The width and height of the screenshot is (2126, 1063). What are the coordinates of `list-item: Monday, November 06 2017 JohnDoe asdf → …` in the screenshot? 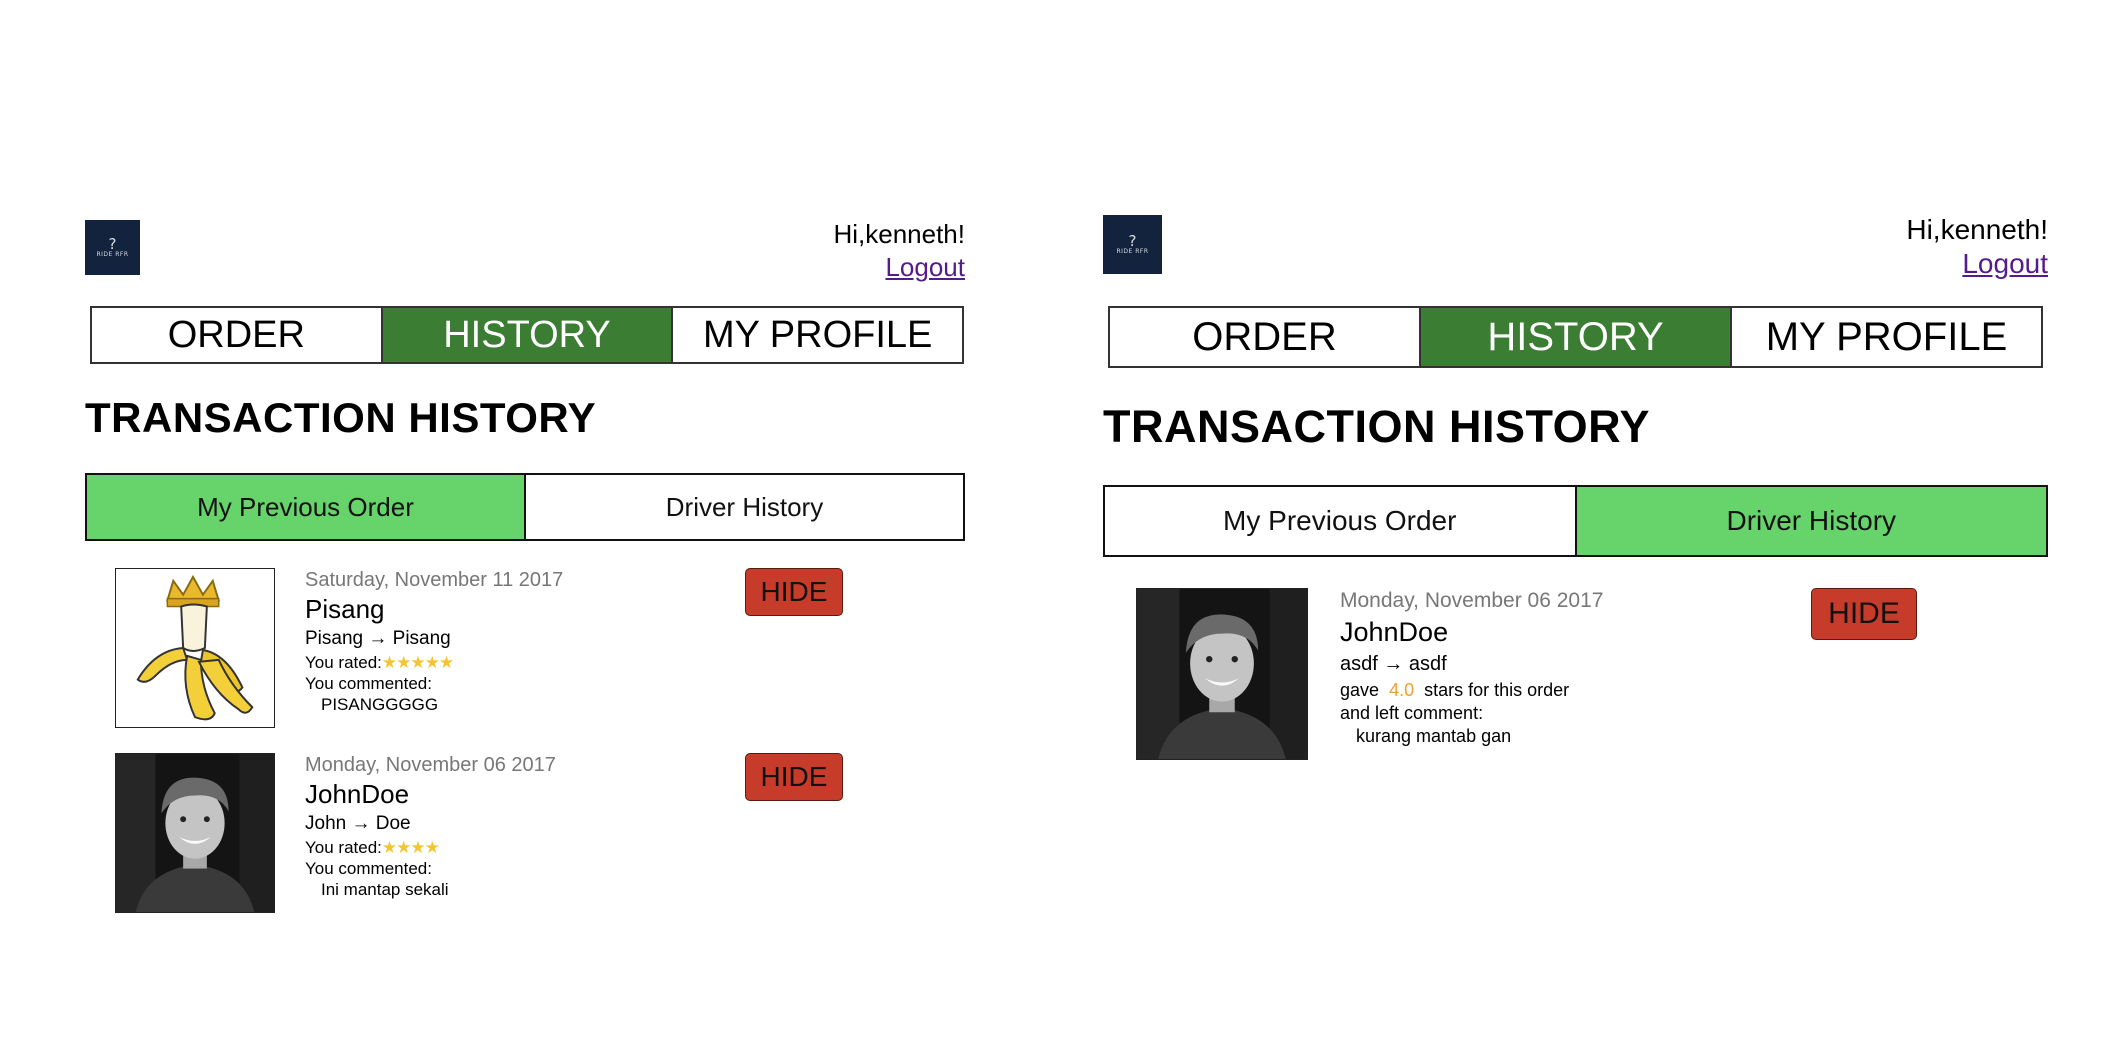 It's located at (1576, 675).